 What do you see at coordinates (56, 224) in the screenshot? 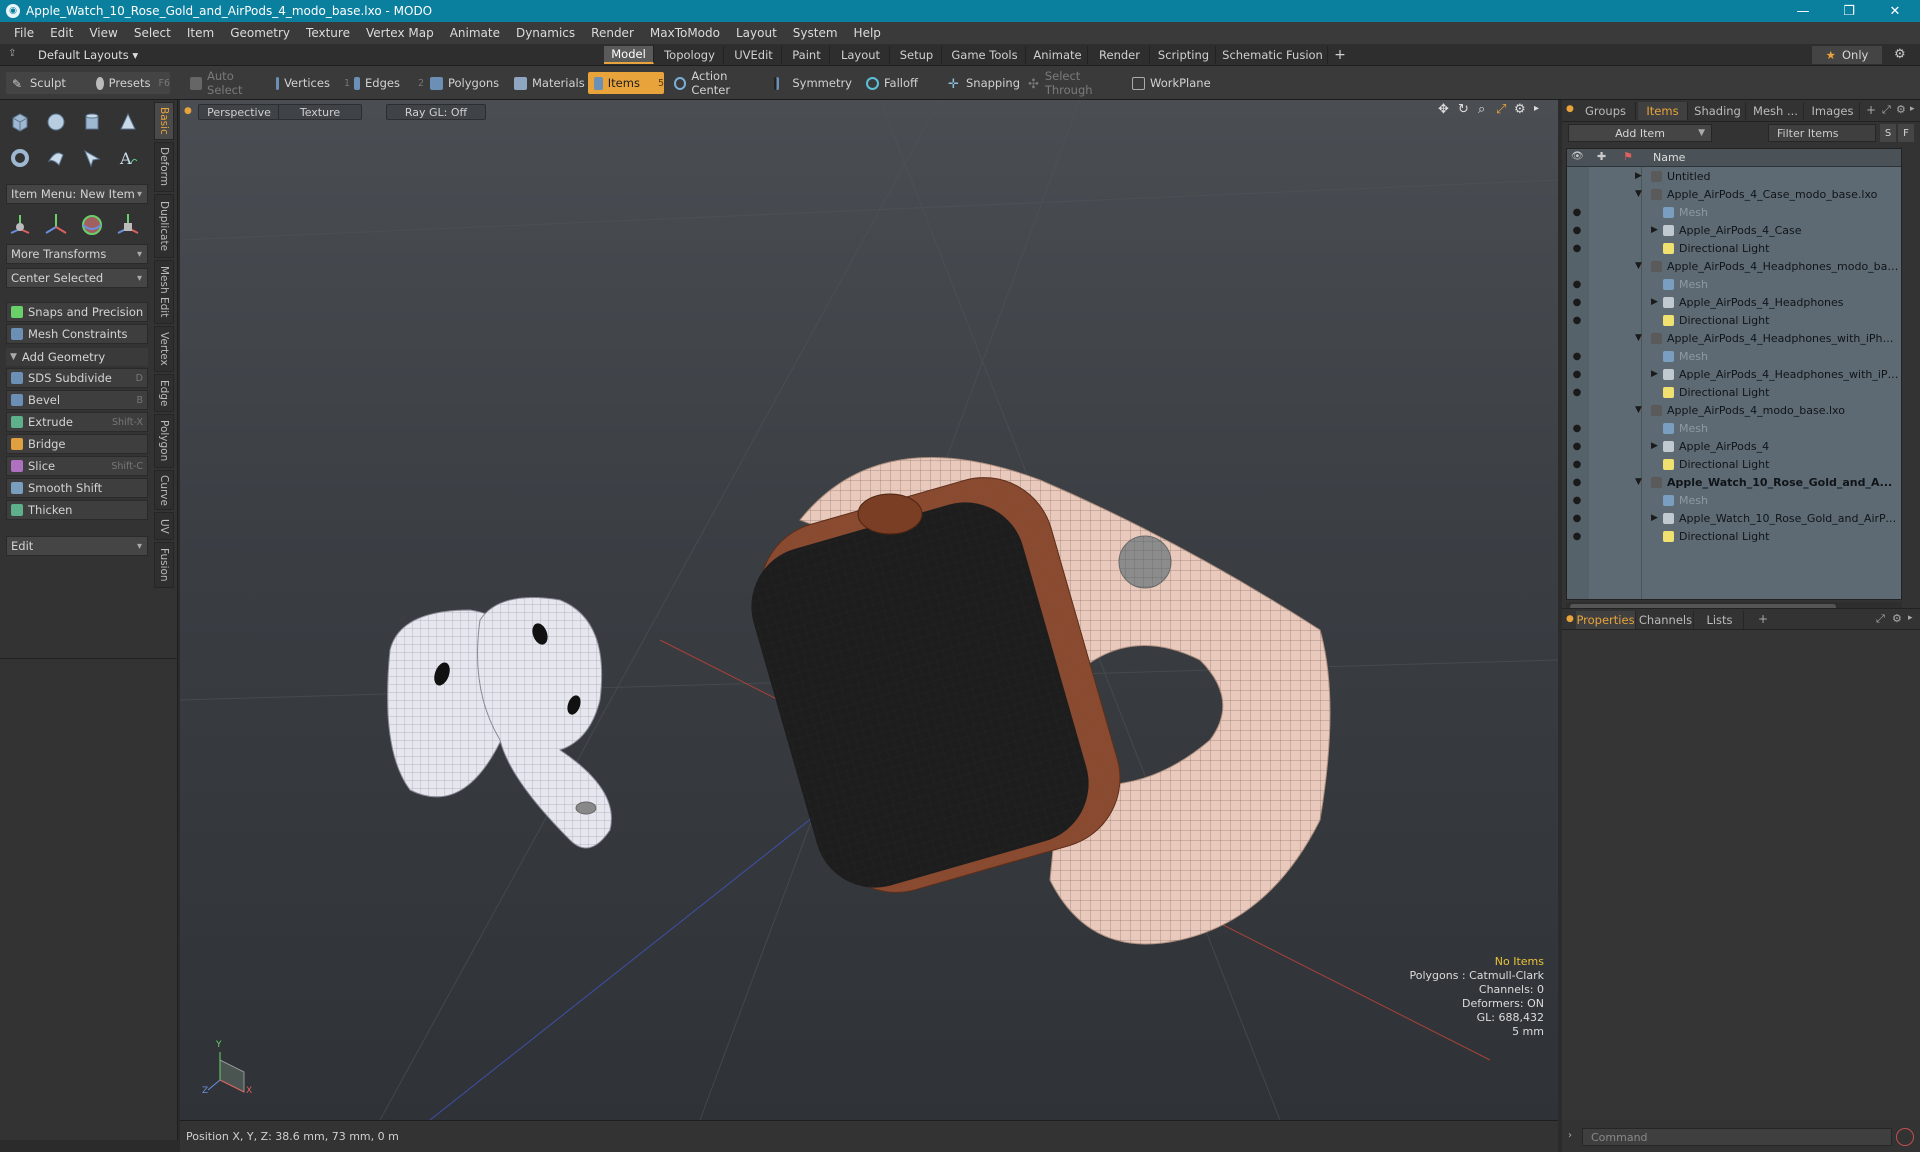
I see `rotate-tool-icon` at bounding box center [56, 224].